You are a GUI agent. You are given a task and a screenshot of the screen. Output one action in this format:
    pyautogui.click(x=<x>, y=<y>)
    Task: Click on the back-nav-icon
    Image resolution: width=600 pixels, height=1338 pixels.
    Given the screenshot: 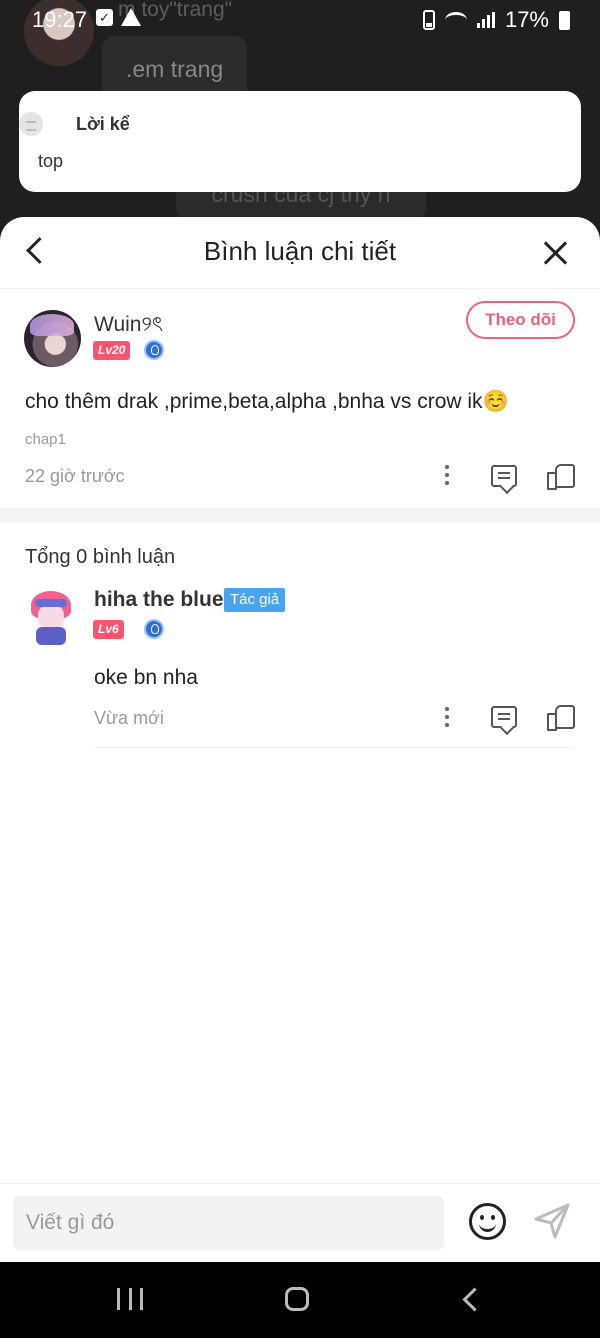 What is the action you would take?
    pyautogui.click(x=470, y=1299)
    